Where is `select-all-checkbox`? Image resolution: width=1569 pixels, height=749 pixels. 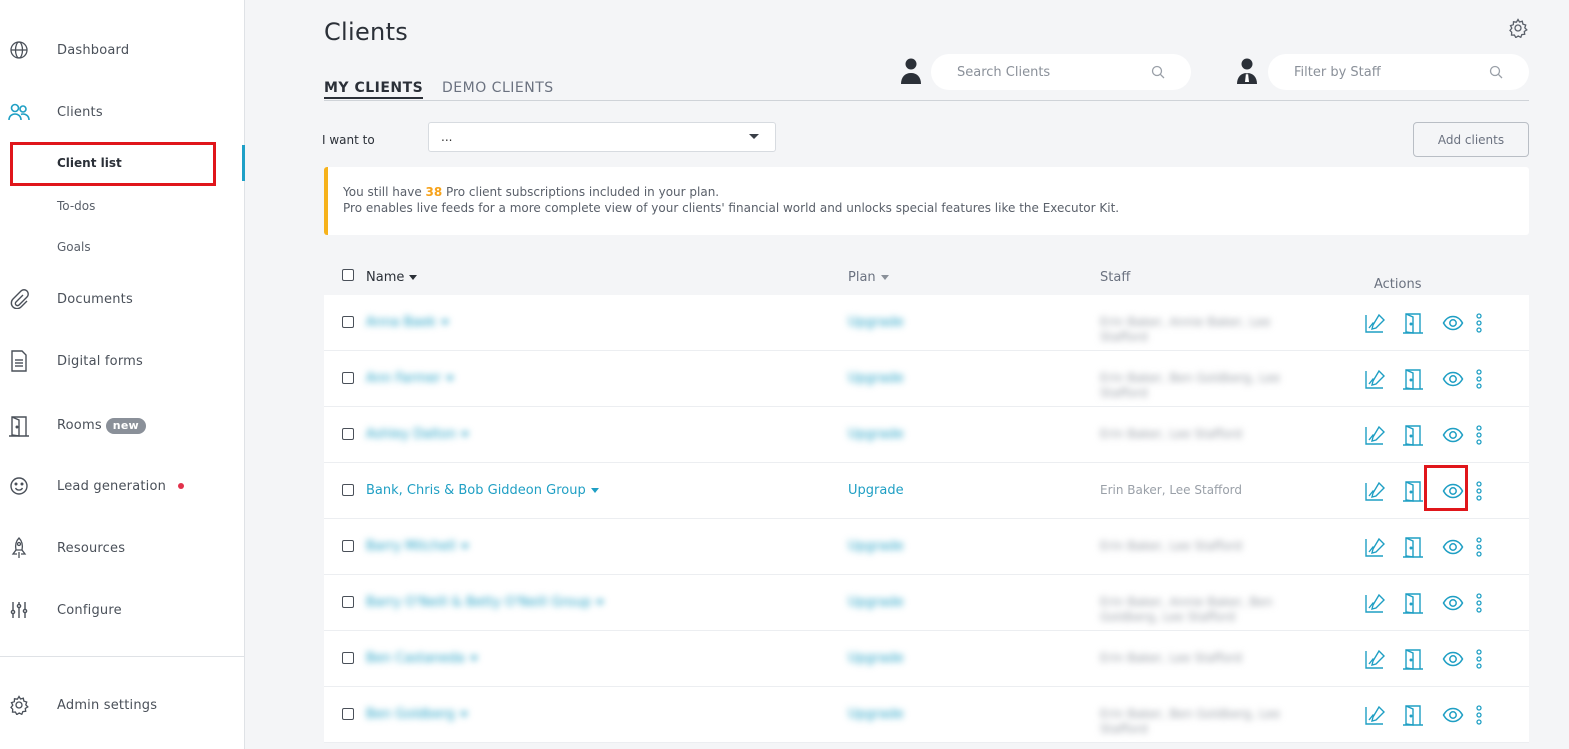 select-all-checkbox is located at coordinates (348, 275).